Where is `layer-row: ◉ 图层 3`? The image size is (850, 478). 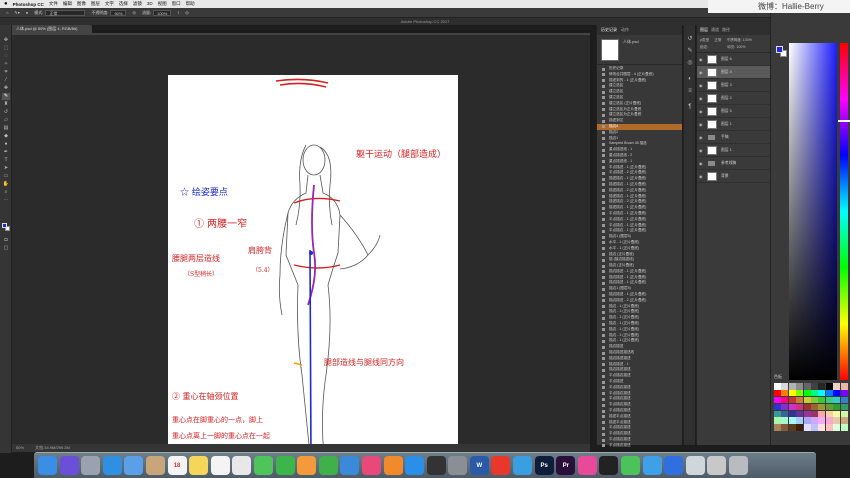
layer-row: ◉ 图层 3 is located at coordinates (733, 85).